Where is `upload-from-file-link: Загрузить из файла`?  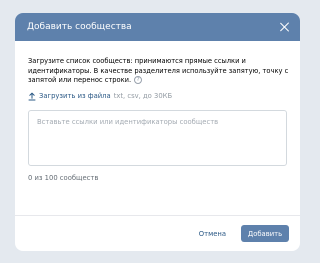
upload-from-file-link: Загрузить из файла is located at coordinates (75, 96).